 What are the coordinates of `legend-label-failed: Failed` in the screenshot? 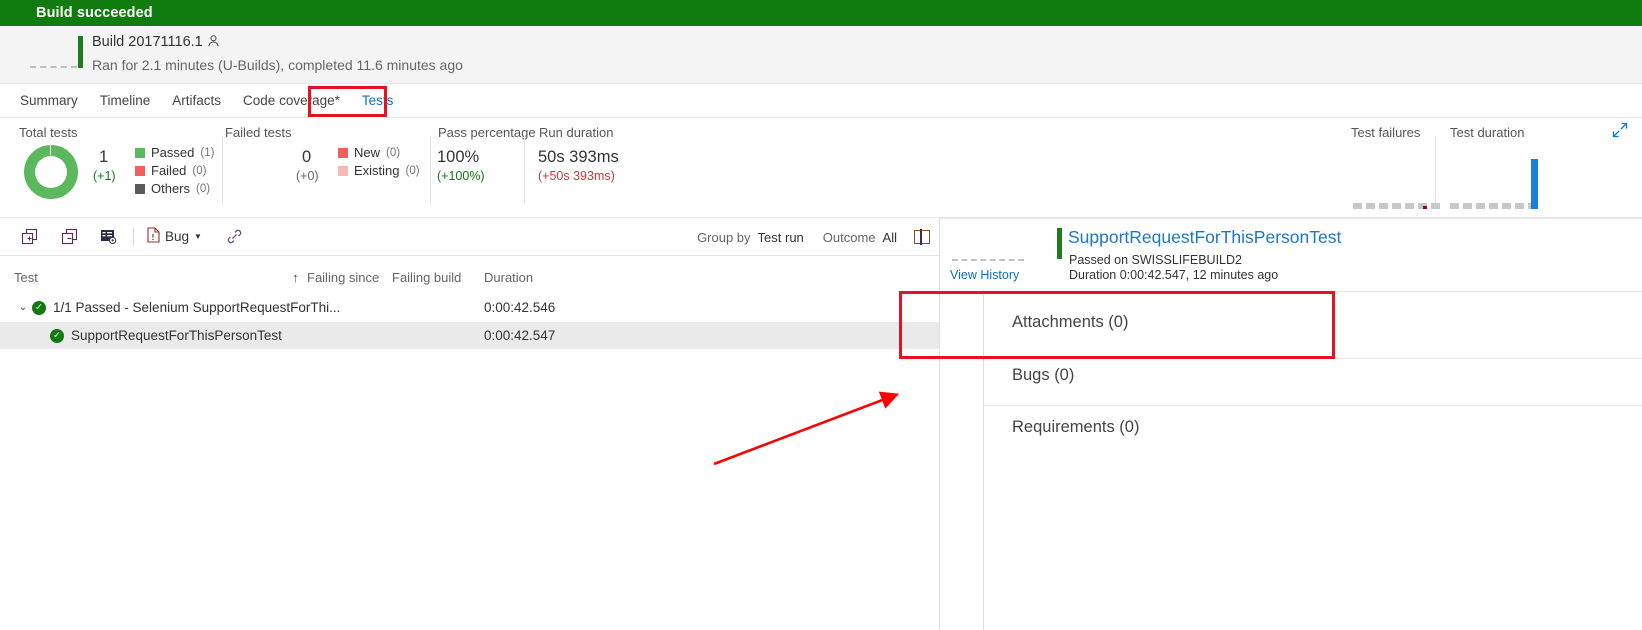 It's located at (169, 170).